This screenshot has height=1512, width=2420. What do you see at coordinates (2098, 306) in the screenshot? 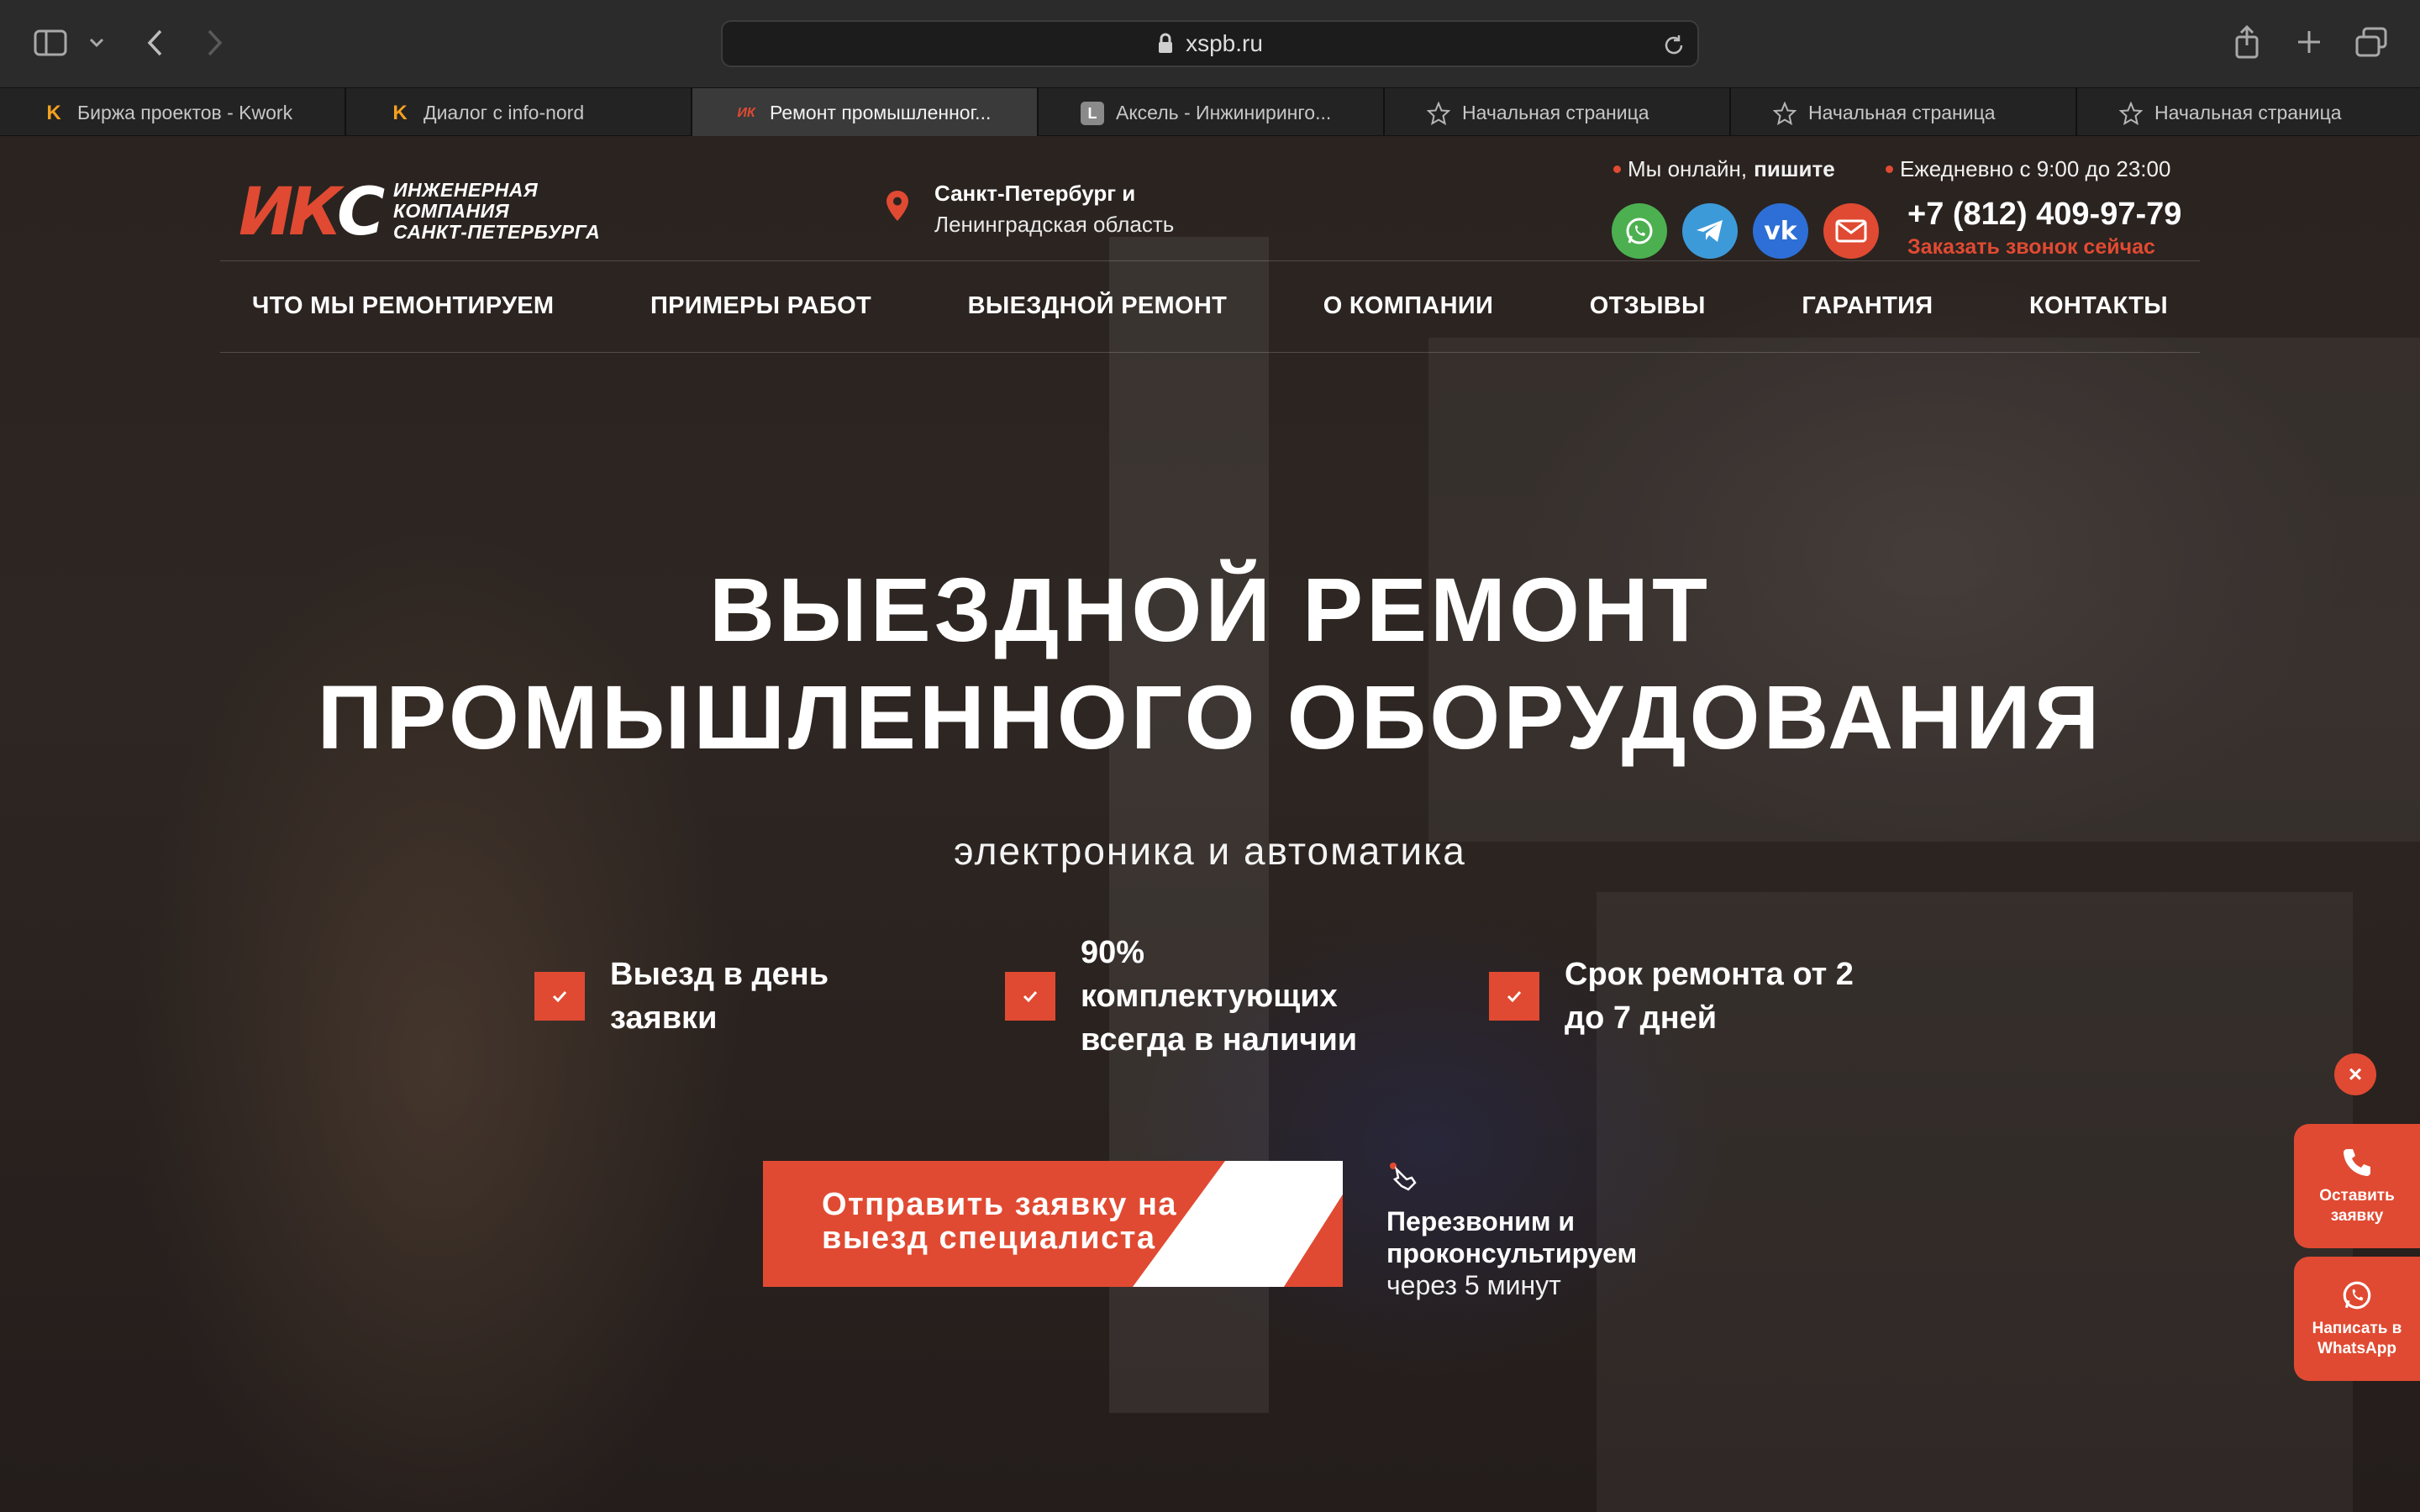
I see `nav-item-contacts: Контакты` at bounding box center [2098, 306].